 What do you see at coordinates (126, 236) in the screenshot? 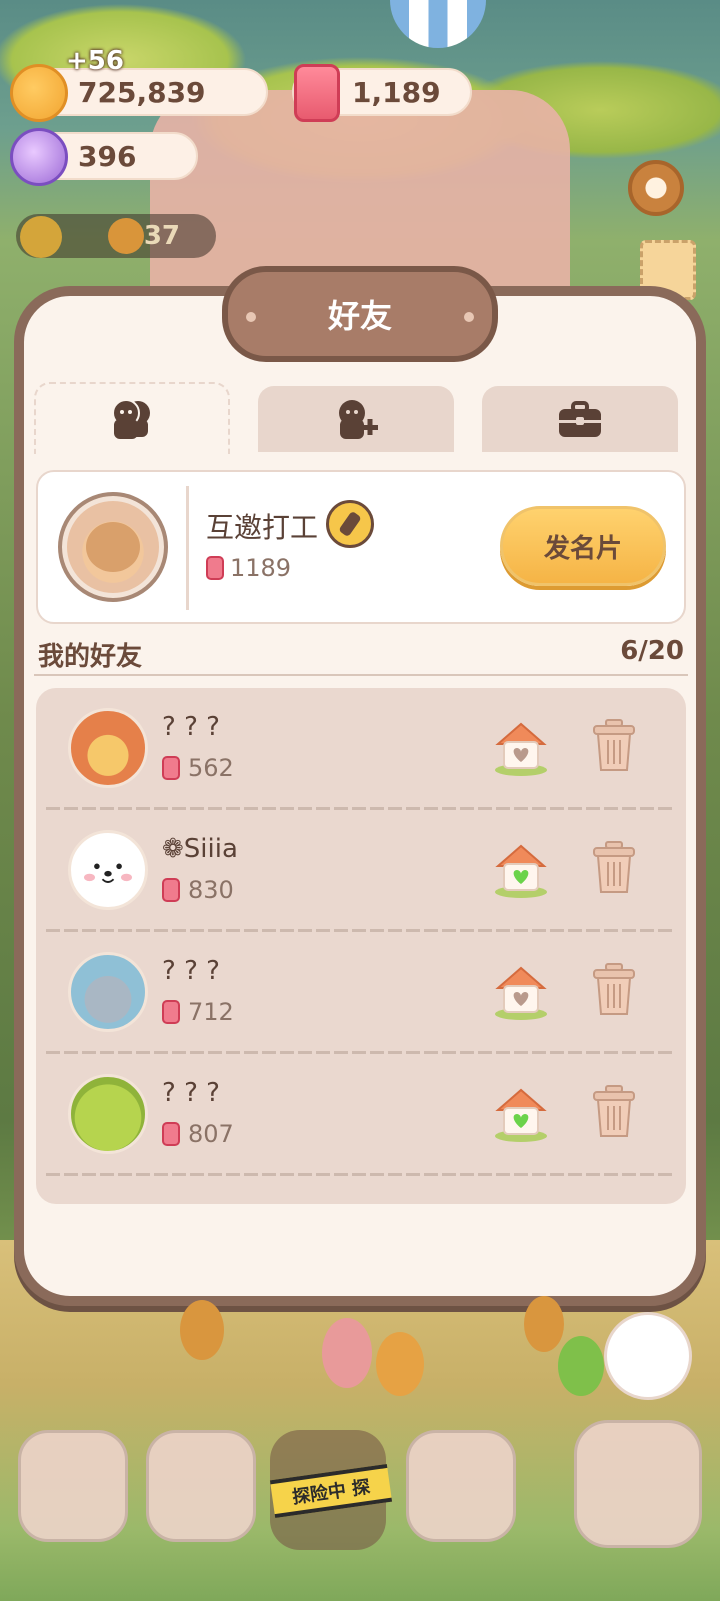
I see `gingerbread-icon` at bounding box center [126, 236].